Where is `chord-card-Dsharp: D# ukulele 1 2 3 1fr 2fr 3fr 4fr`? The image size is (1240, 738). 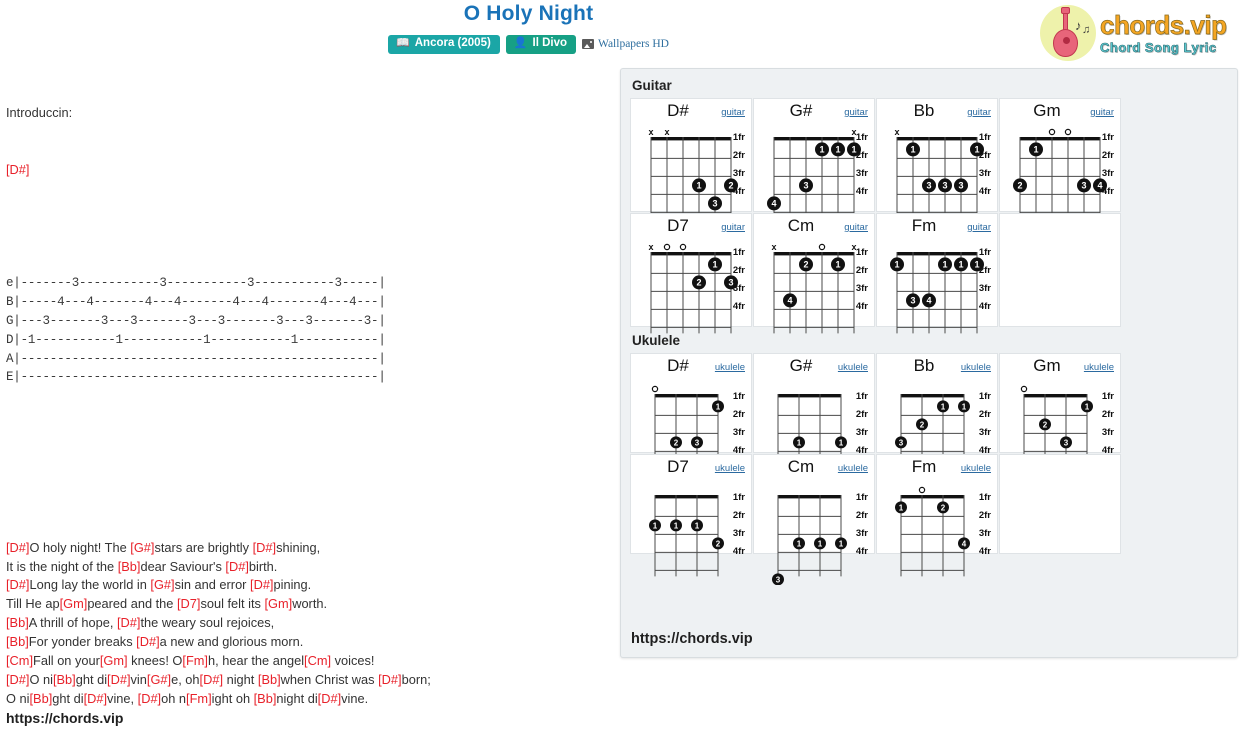 chord-card-Dsharp: D# ukulele 1 2 3 1fr 2fr 3fr 4fr is located at coordinates (691, 414).